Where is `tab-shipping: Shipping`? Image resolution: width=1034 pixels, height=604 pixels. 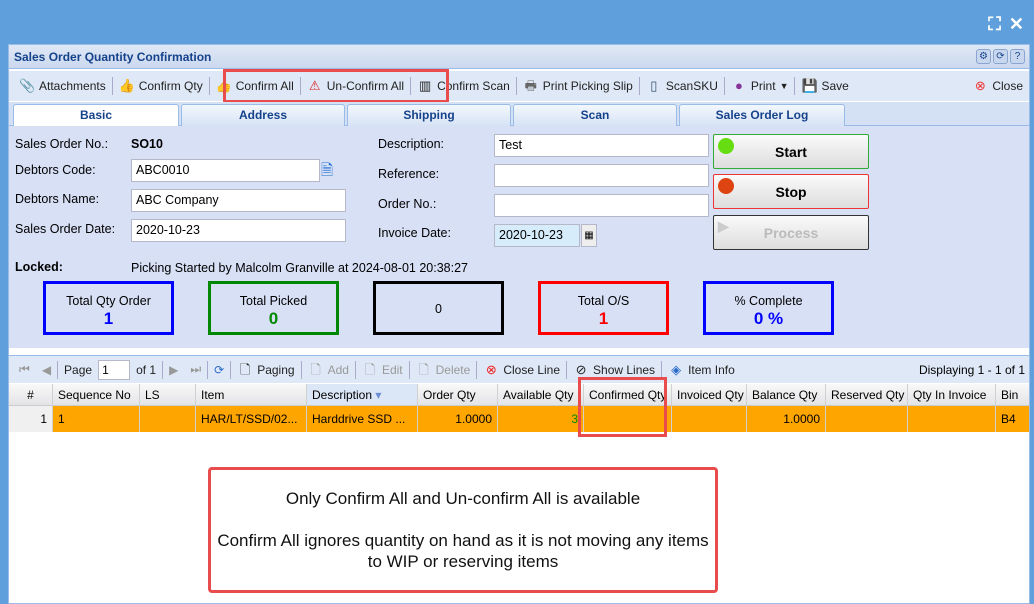
tab-shipping: Shipping is located at coordinates (429, 115).